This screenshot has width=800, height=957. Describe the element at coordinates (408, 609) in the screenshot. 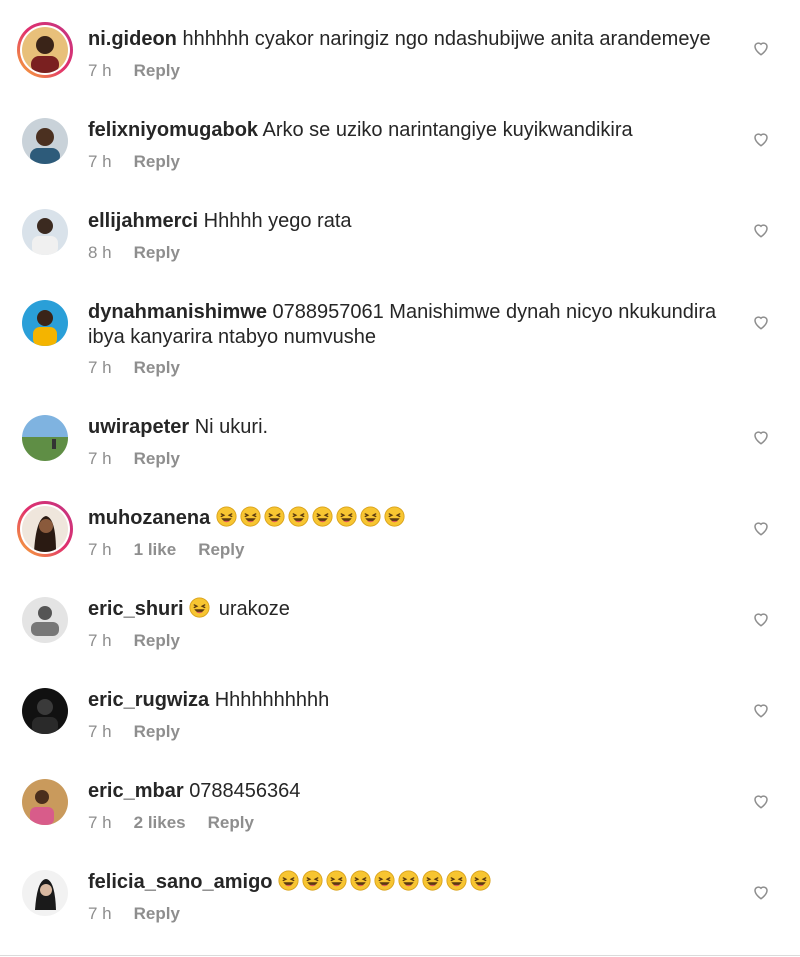

I see `comment-text: eric_shuri urakoze` at that location.